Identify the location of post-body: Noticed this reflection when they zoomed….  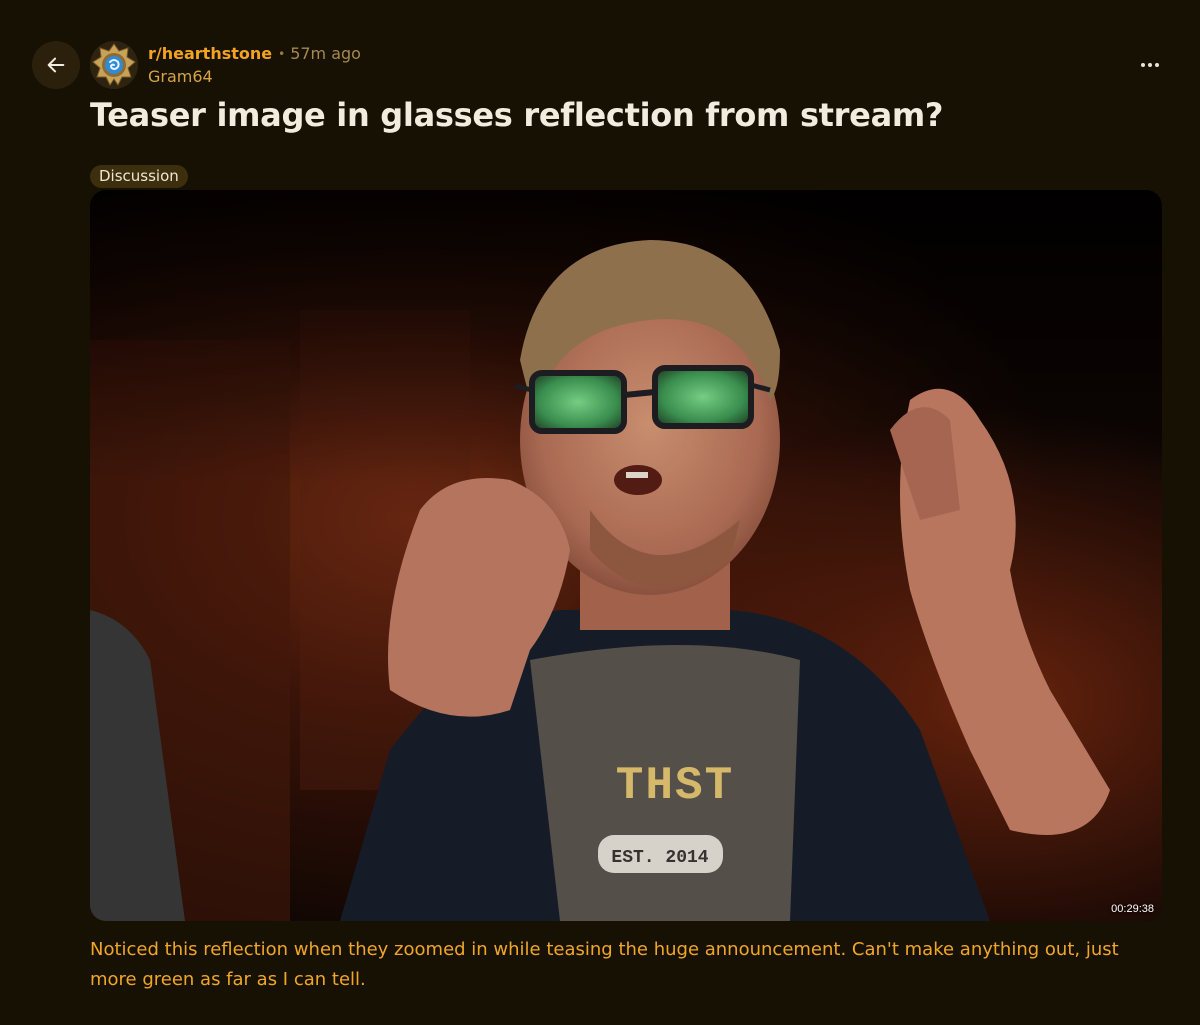
(604, 964).